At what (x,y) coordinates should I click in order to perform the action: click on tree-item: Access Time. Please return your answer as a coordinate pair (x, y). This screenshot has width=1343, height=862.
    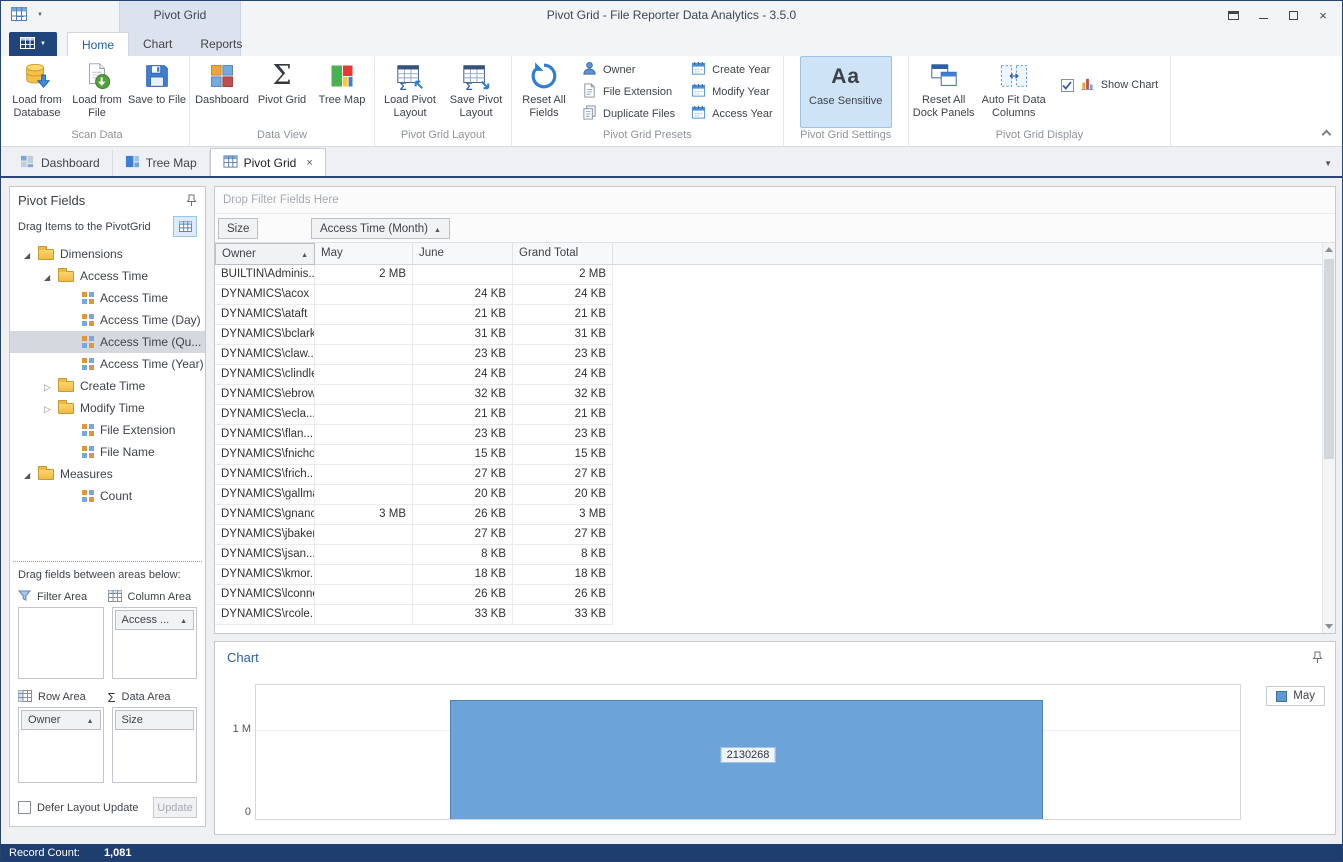
    Looking at the image, I should click on (107, 298).